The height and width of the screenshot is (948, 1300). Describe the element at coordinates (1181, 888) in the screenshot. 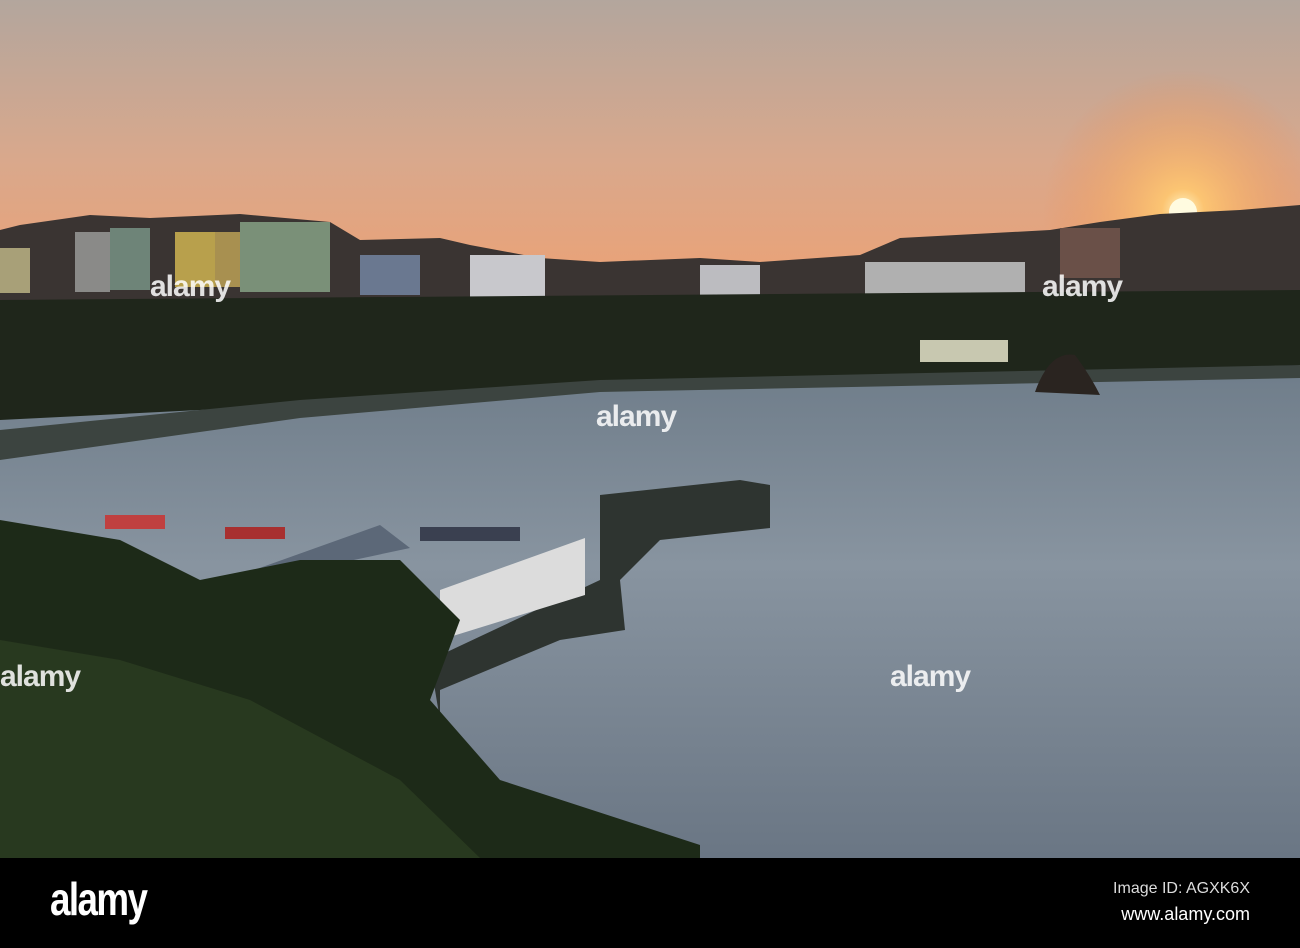

I see `image-id: Image ID: AGXK6X` at that location.